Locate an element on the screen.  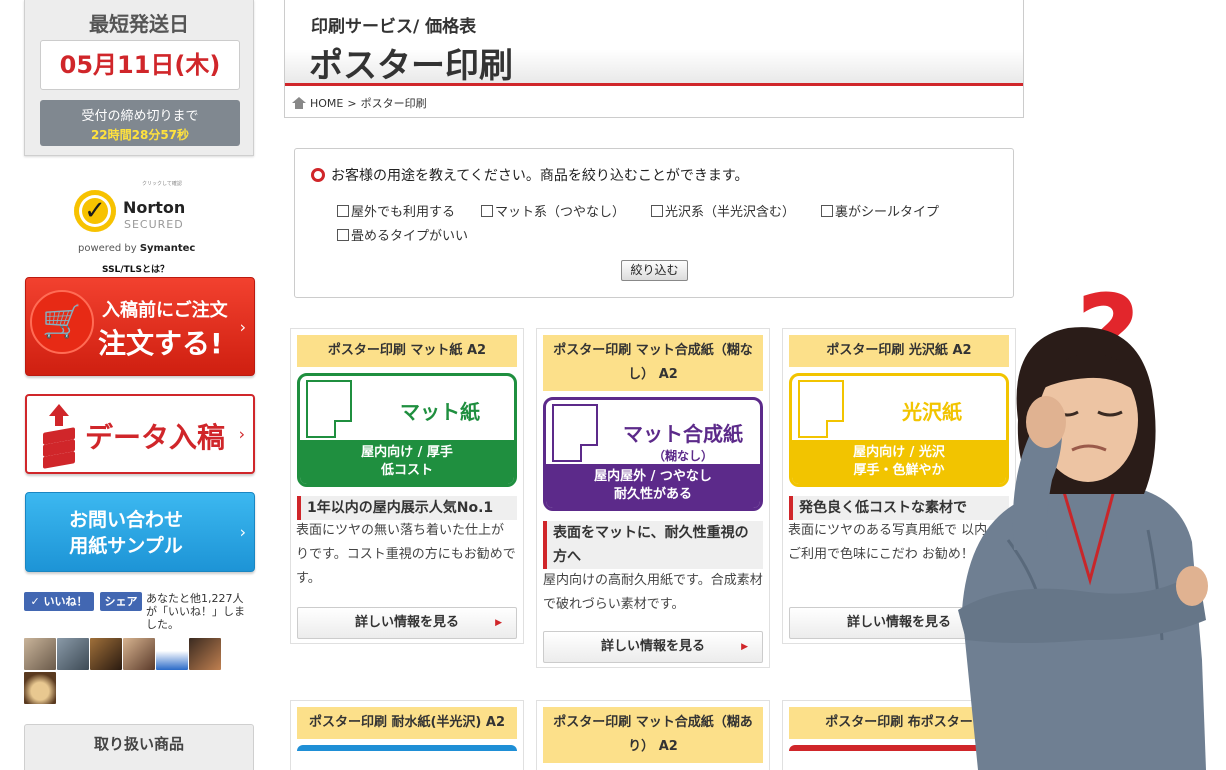
filter-option-foldable: 畳めるタイプがいい is located at coordinates (402, 234).